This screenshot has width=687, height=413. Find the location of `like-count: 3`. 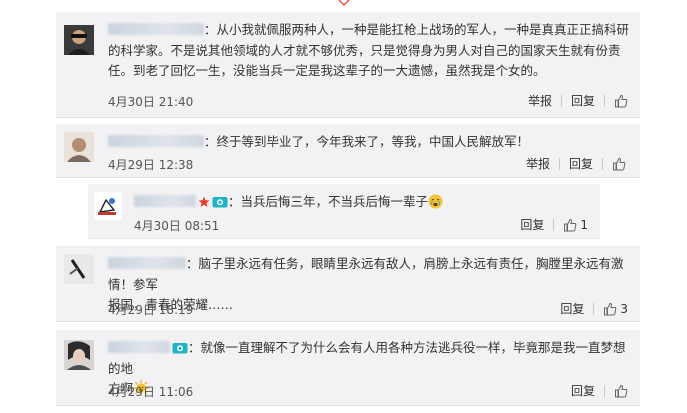

like-count: 3 is located at coordinates (624, 308).